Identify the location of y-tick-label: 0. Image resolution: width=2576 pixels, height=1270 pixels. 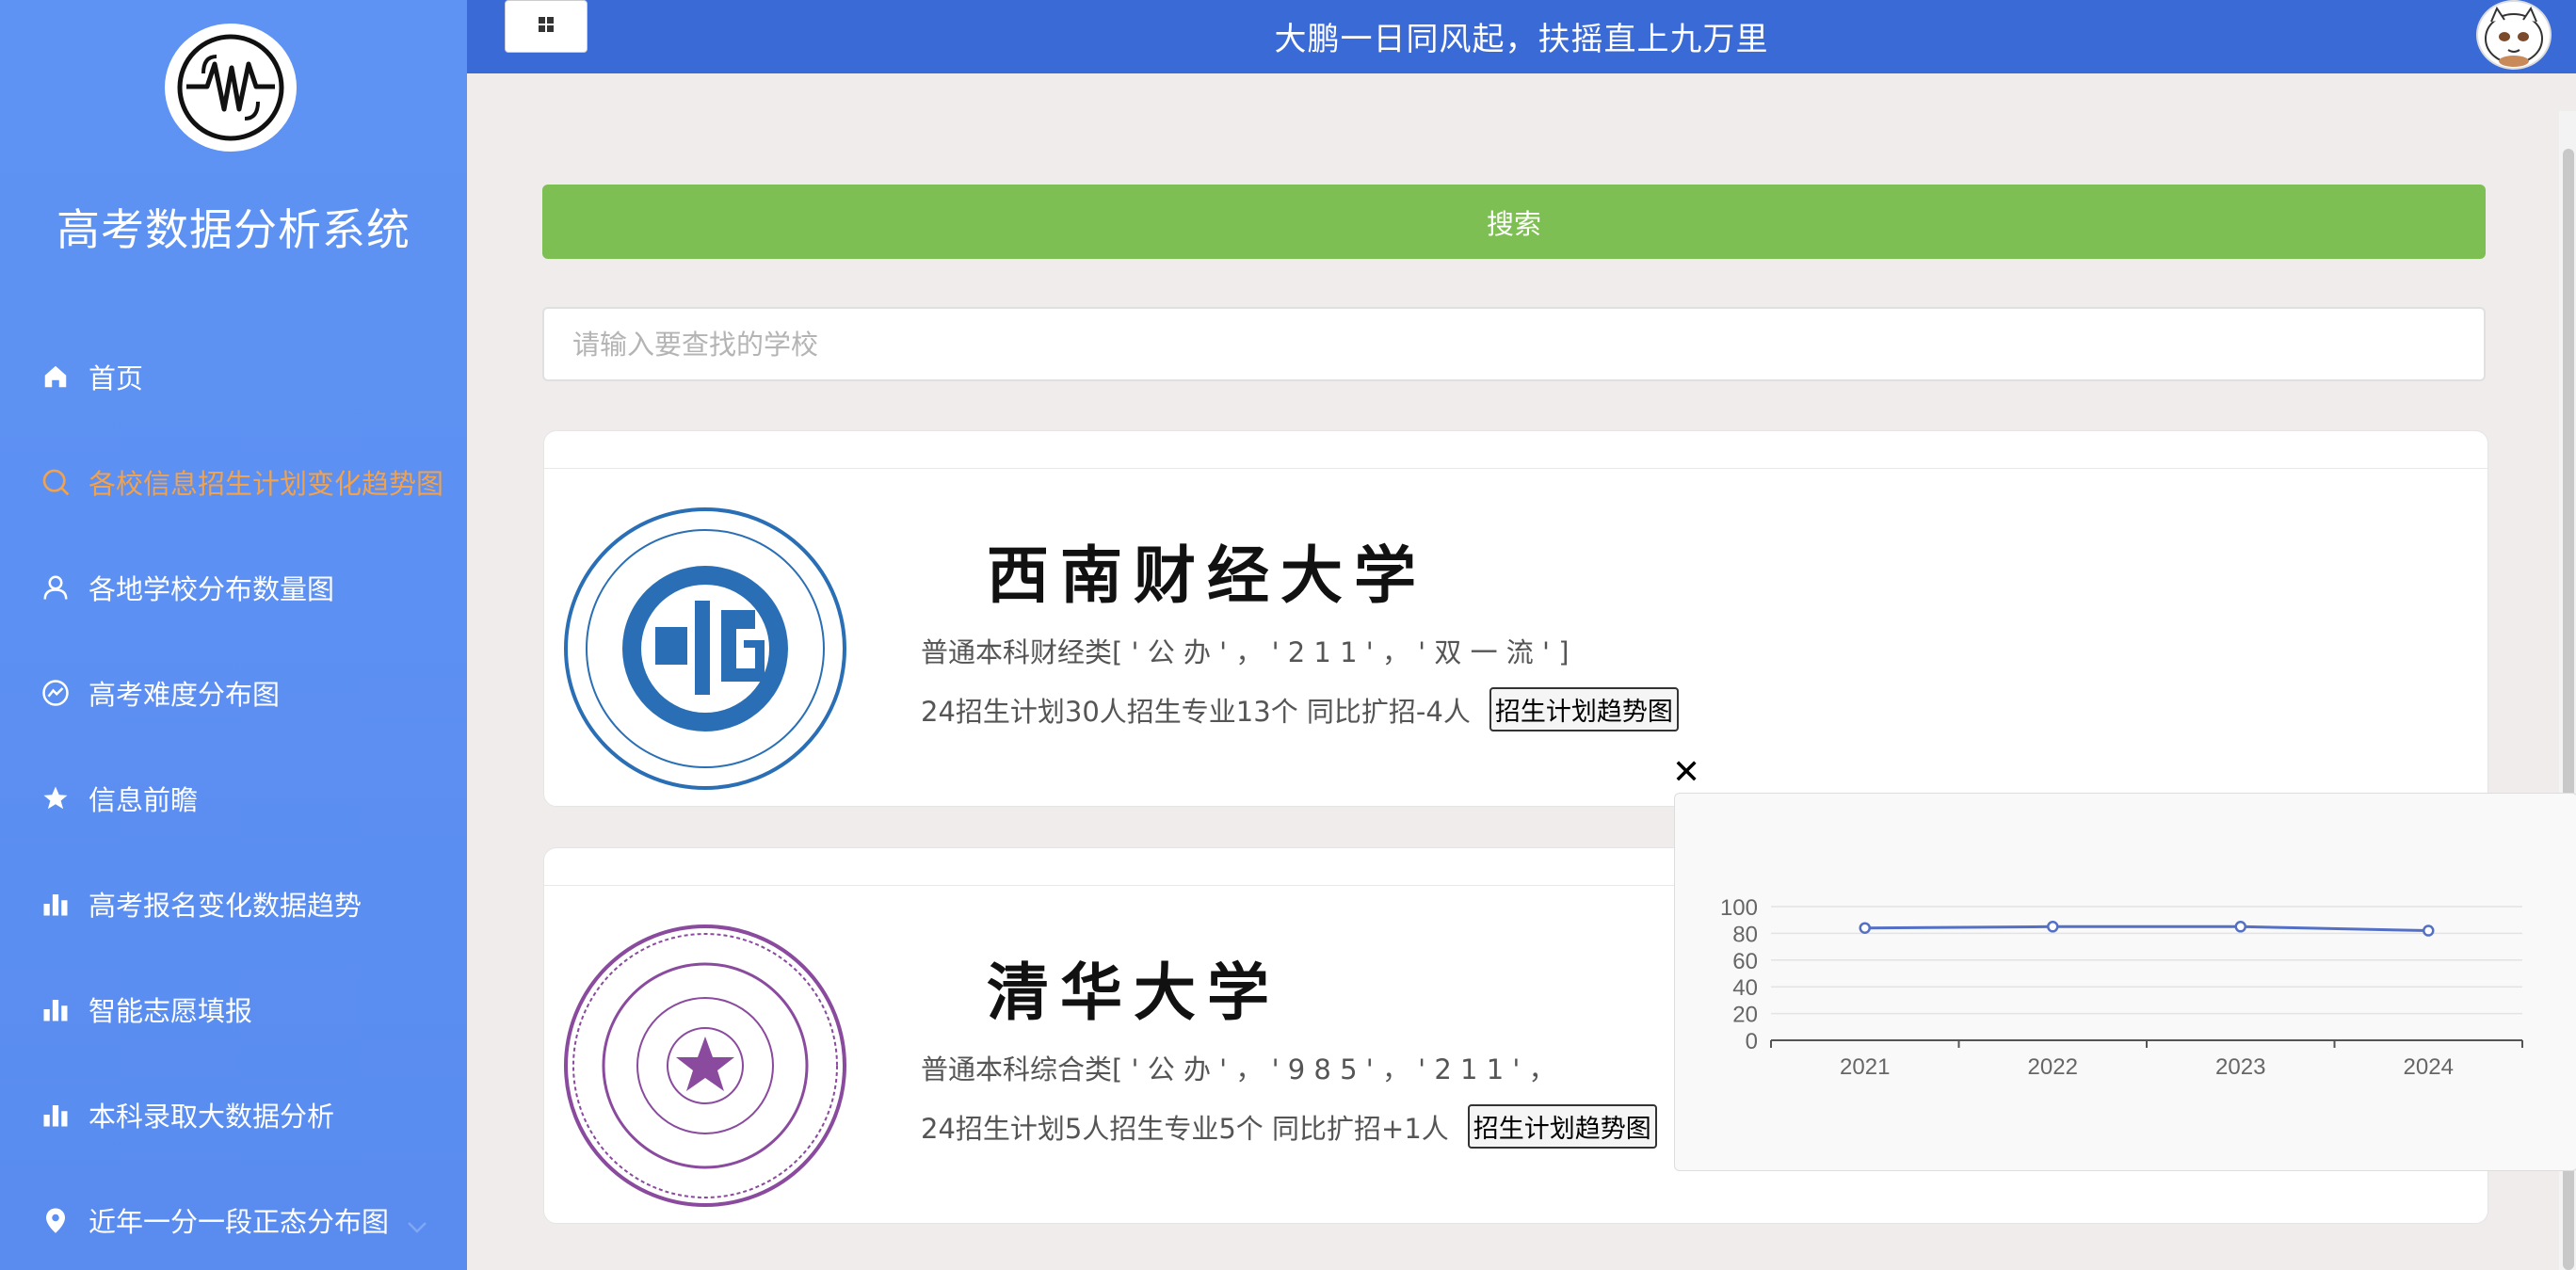
(1752, 1041).